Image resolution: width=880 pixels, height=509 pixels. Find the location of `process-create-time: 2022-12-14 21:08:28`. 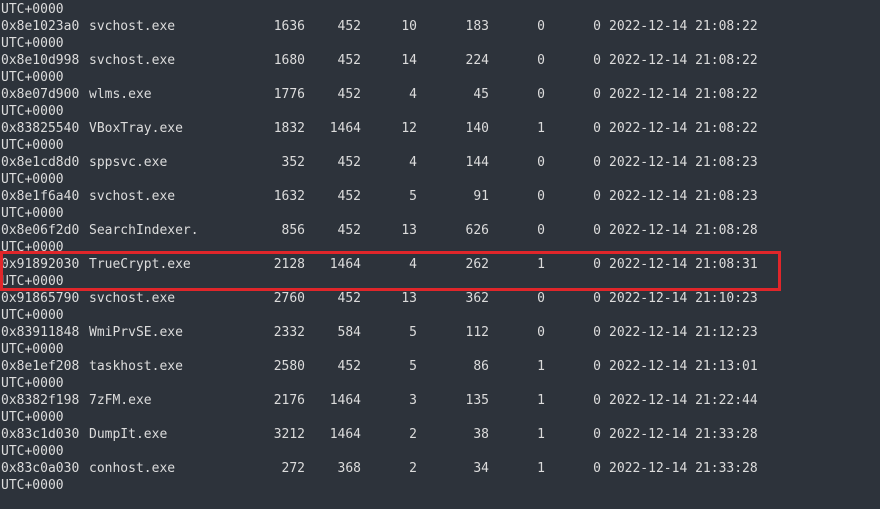

process-create-time: 2022-12-14 21:08:28 is located at coordinates (683, 230).